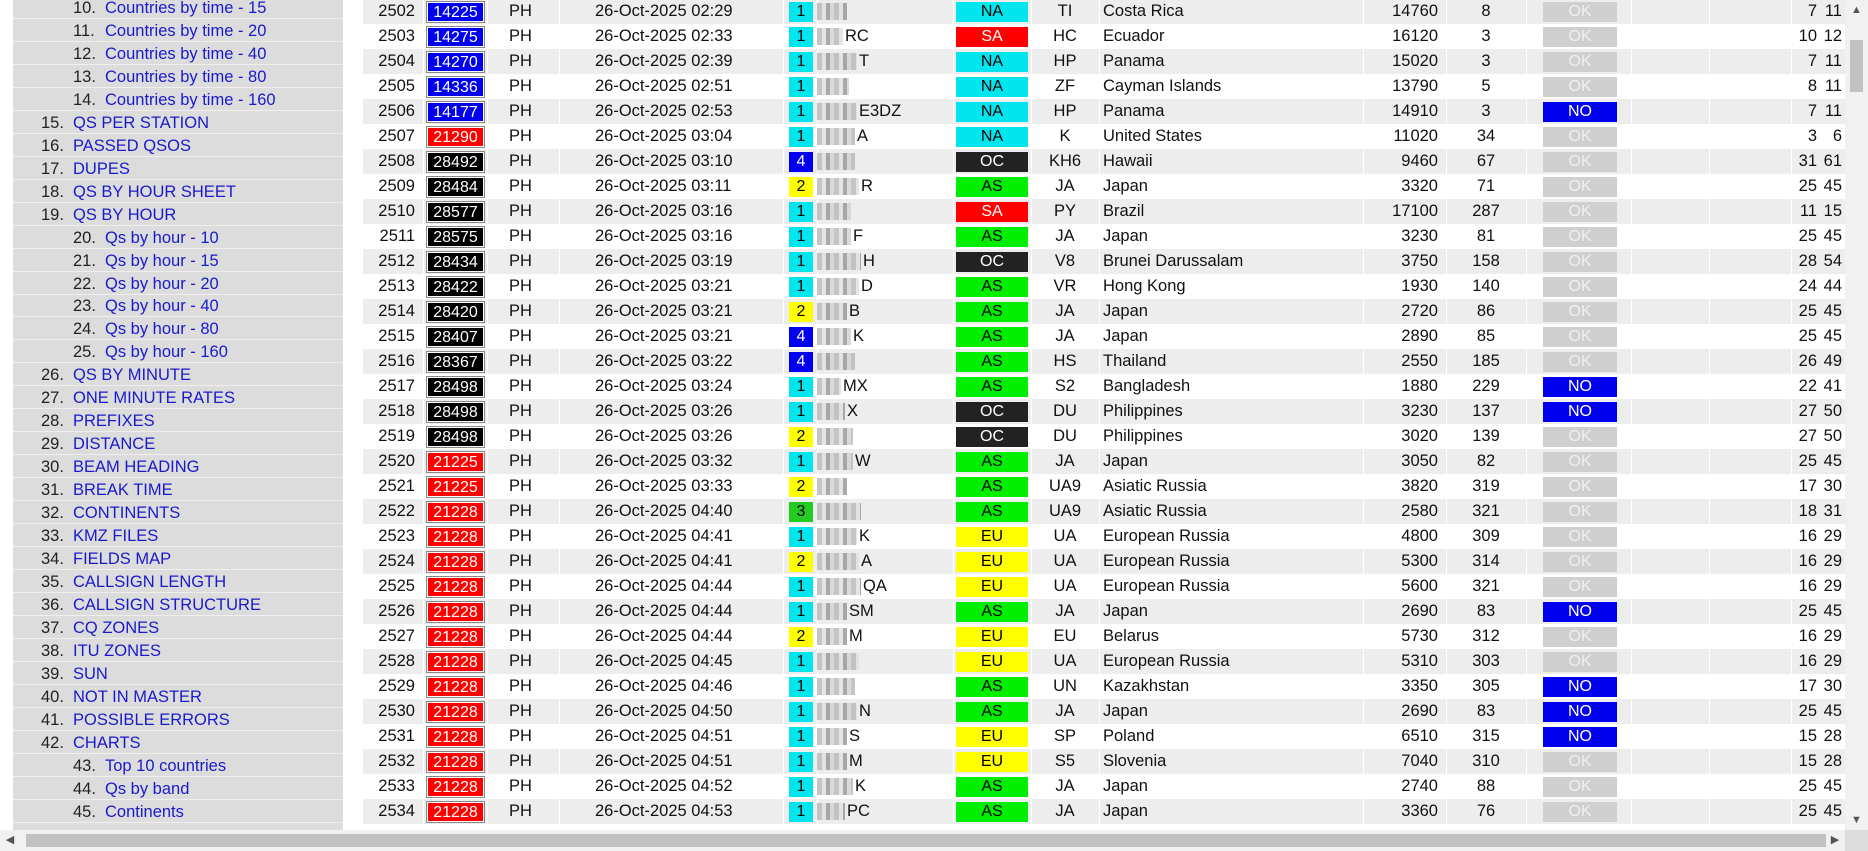 The width and height of the screenshot is (1868, 851). Describe the element at coordinates (151, 720) in the screenshot. I see `sidebar-item-link: POSSIBLE ERRORS` at that location.